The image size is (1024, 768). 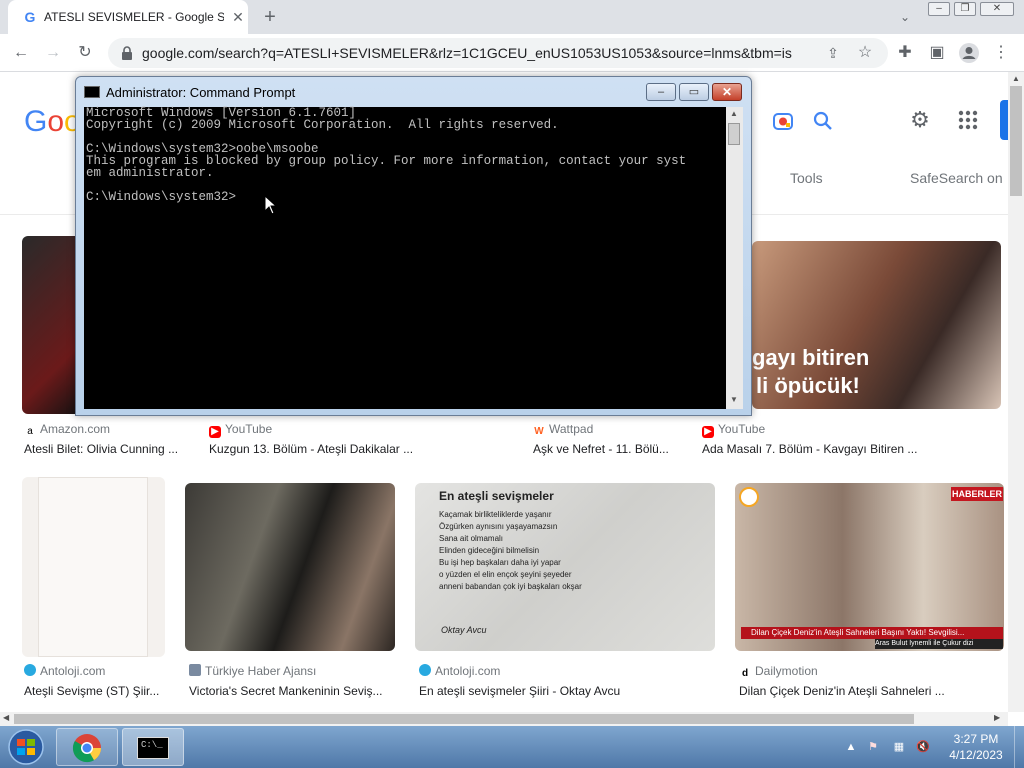 What do you see at coordinates (1016, 392) in the screenshot?
I see `vertical-scrollbar: ▲` at bounding box center [1016, 392].